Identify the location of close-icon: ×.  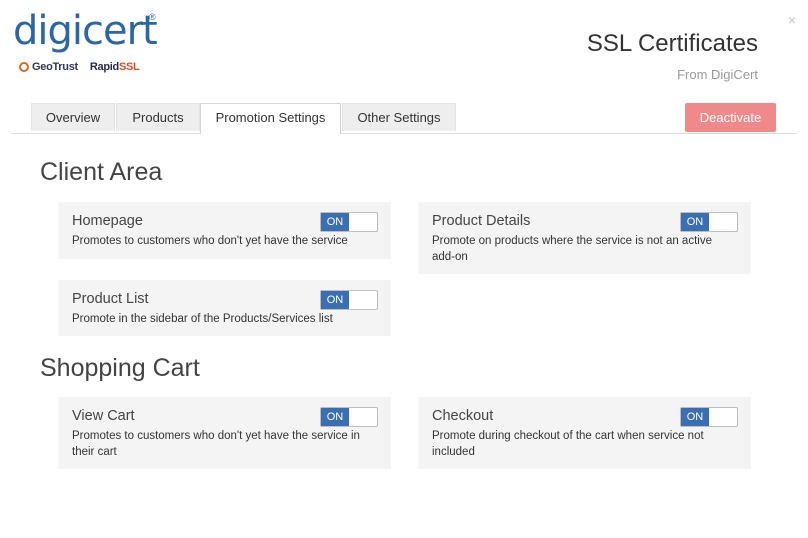
(792, 20).